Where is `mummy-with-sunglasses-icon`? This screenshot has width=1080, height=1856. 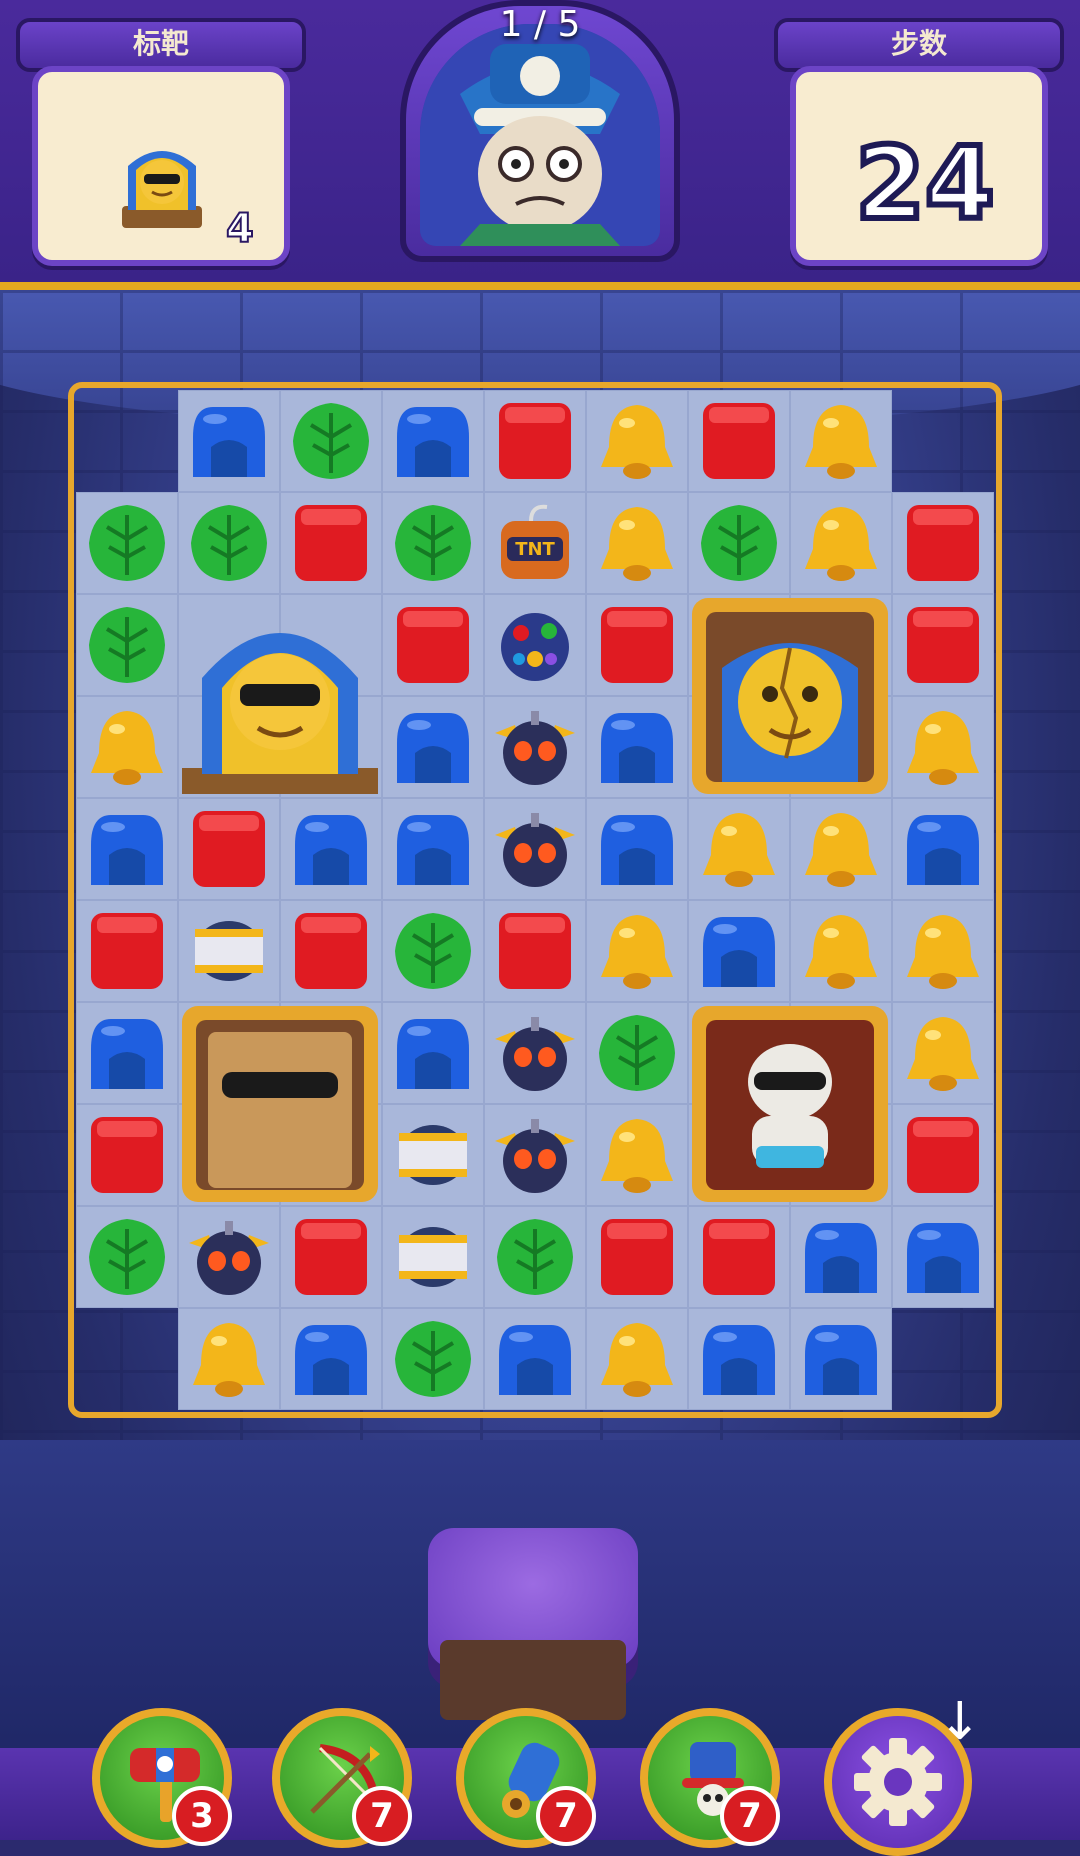
mummy-with-sunglasses-icon is located at coordinates (790, 1104).